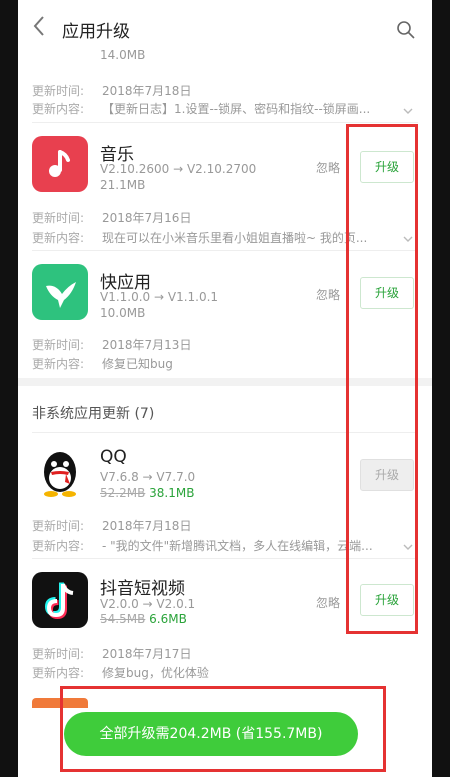 This screenshot has height=777, width=450. I want to click on douyin-app-icon, so click(60, 600).